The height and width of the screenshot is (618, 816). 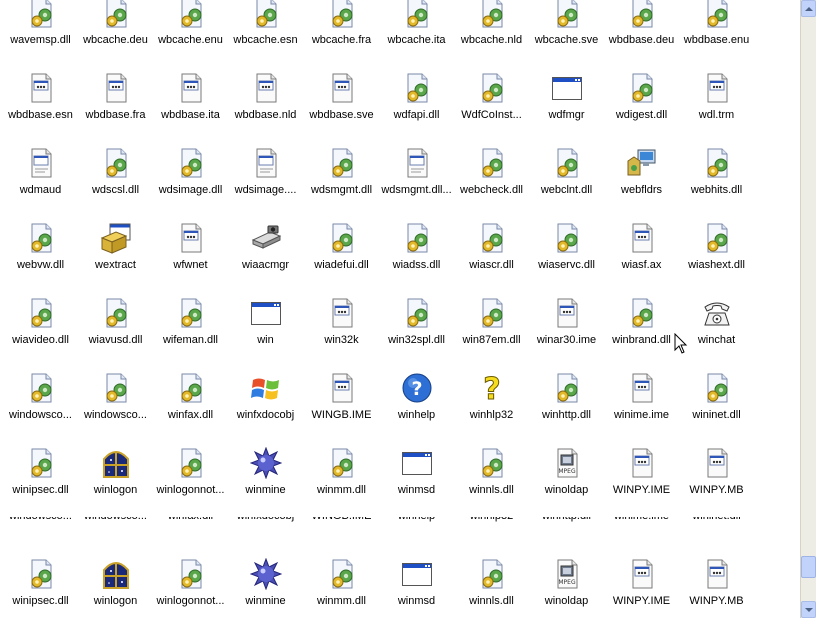 I want to click on file-item: WINGB.IME, so click(x=341, y=397).